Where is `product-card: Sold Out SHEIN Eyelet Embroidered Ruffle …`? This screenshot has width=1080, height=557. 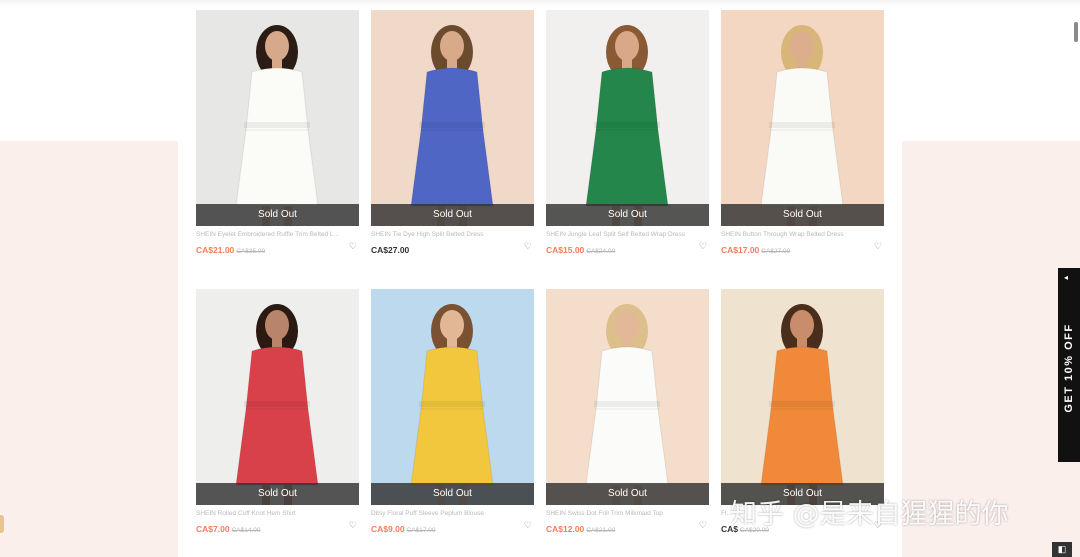
product-card: Sold Out SHEIN Eyelet Embroidered Ruffle … is located at coordinates (277, 132).